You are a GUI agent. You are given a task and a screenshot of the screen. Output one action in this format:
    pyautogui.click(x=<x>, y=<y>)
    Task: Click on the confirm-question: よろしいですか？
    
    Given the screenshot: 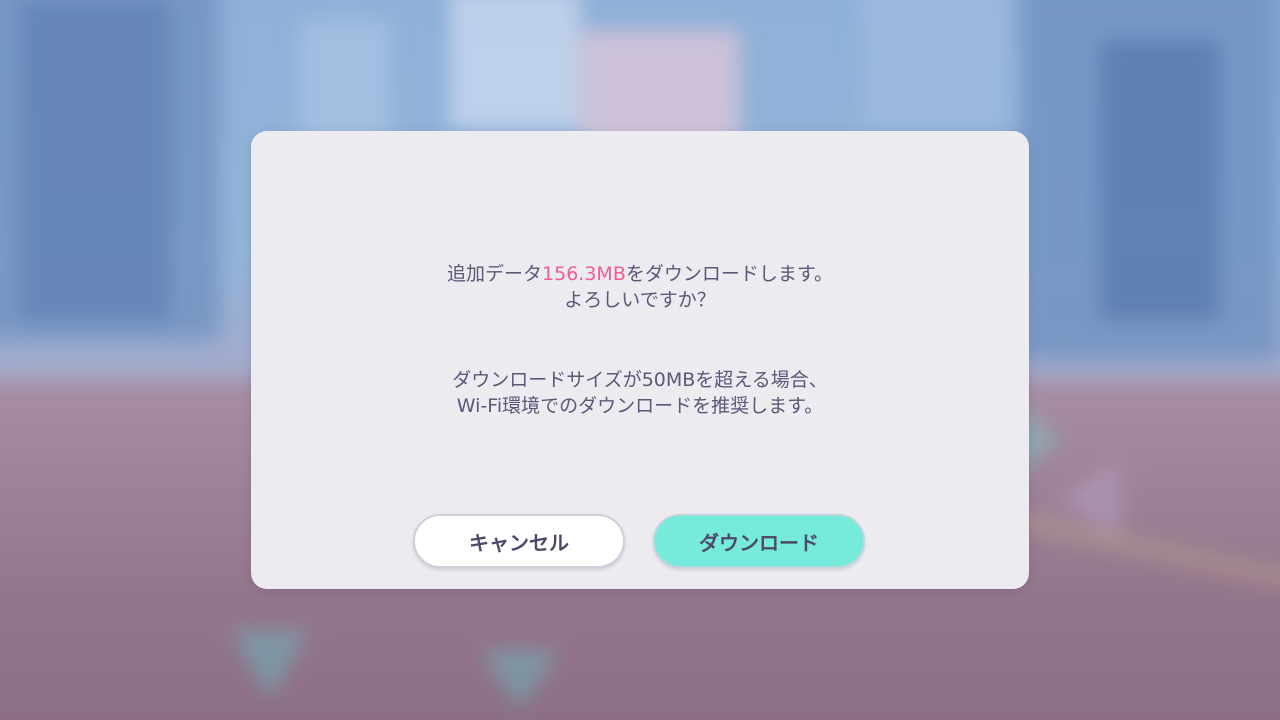 What is the action you would take?
    pyautogui.click(x=640, y=300)
    